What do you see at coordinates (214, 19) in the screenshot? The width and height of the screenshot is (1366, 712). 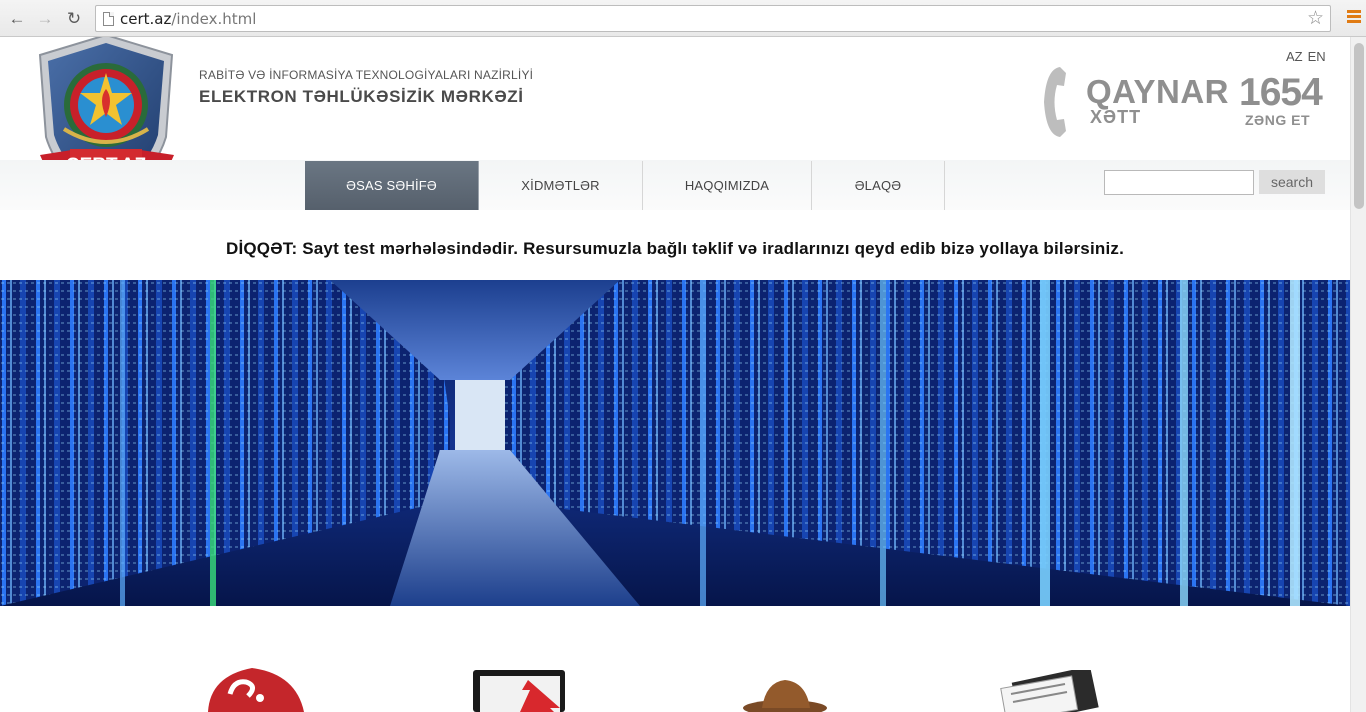 I see `url-path: /index.html` at bounding box center [214, 19].